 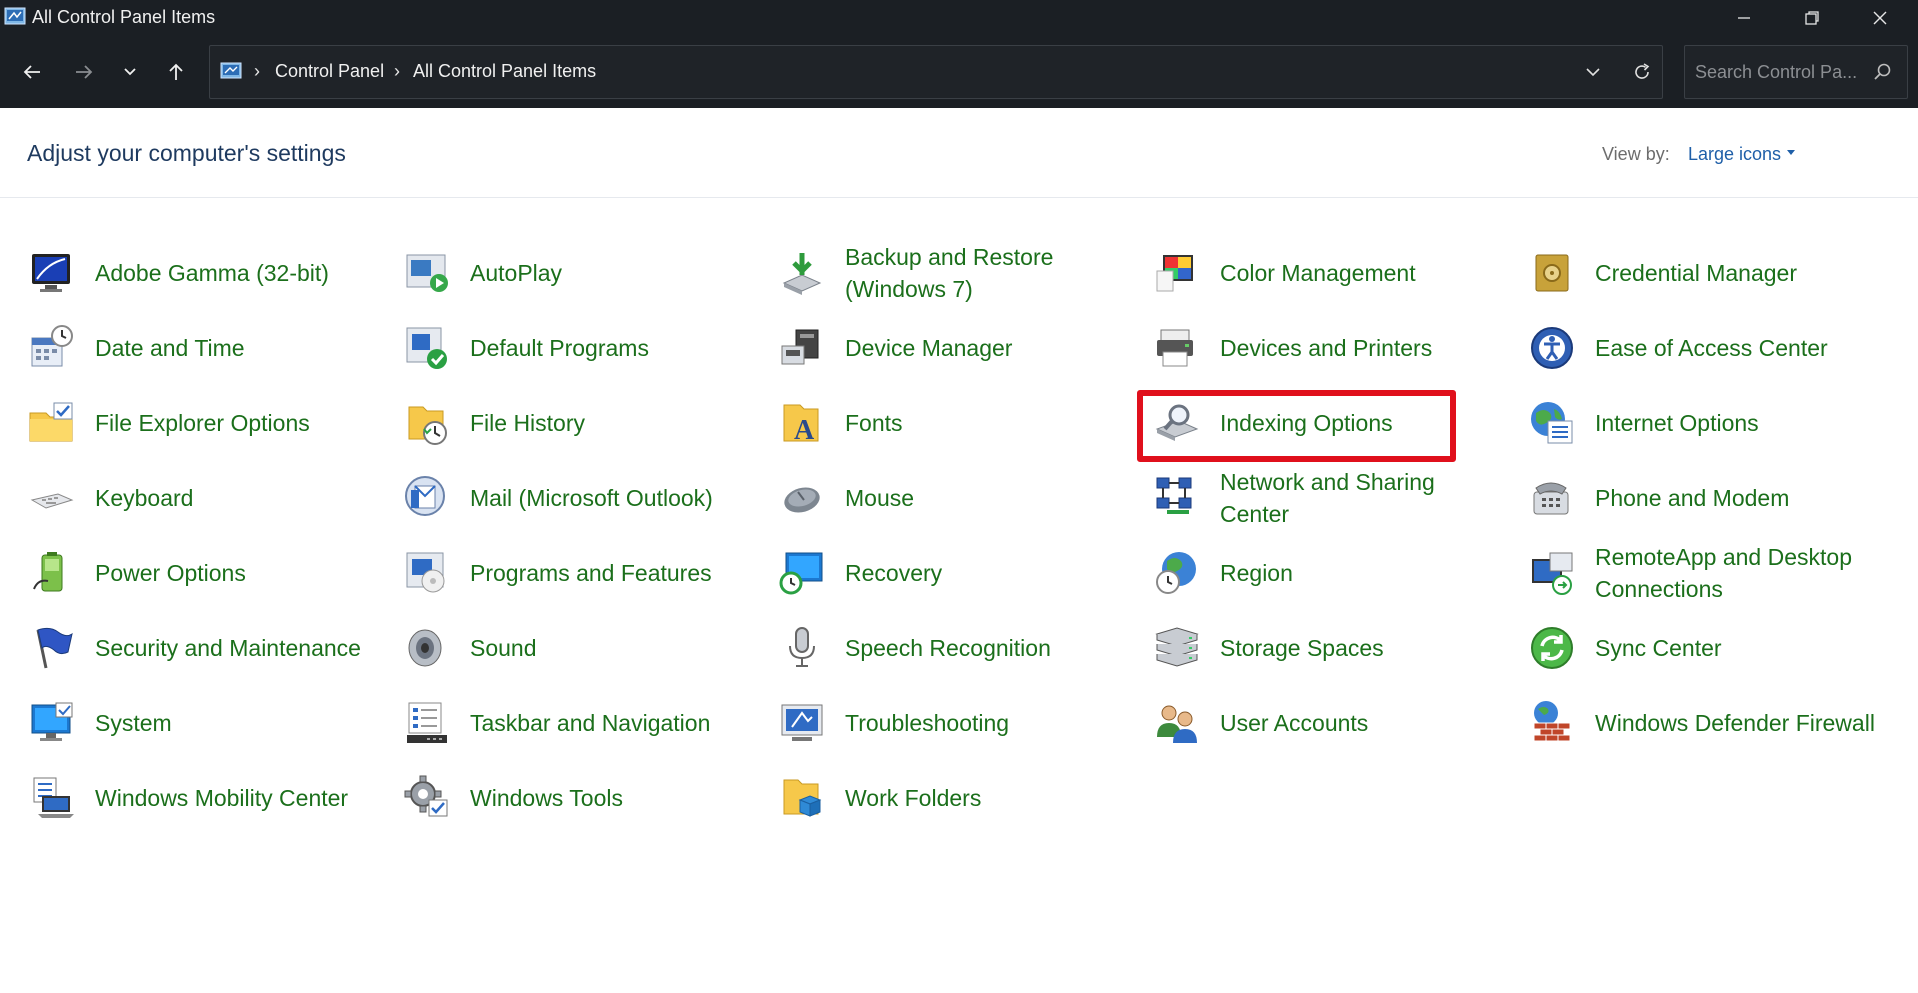 I want to click on control-panel-item-label: Devices and Printers, so click(x=1326, y=347).